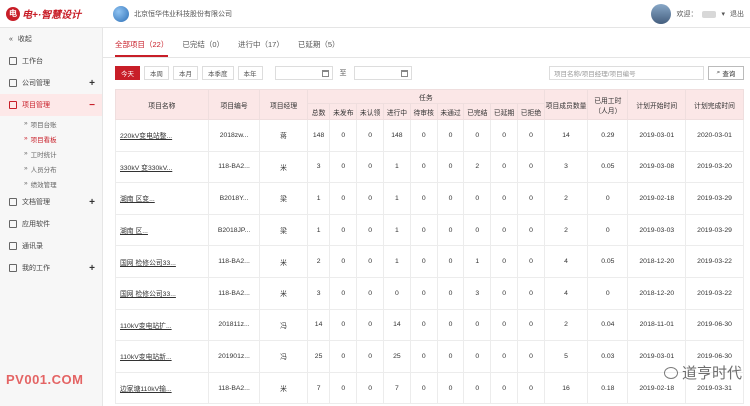 The image size is (750, 406). I want to click on sidebar-item-workbench: 工作台, so click(51, 61).